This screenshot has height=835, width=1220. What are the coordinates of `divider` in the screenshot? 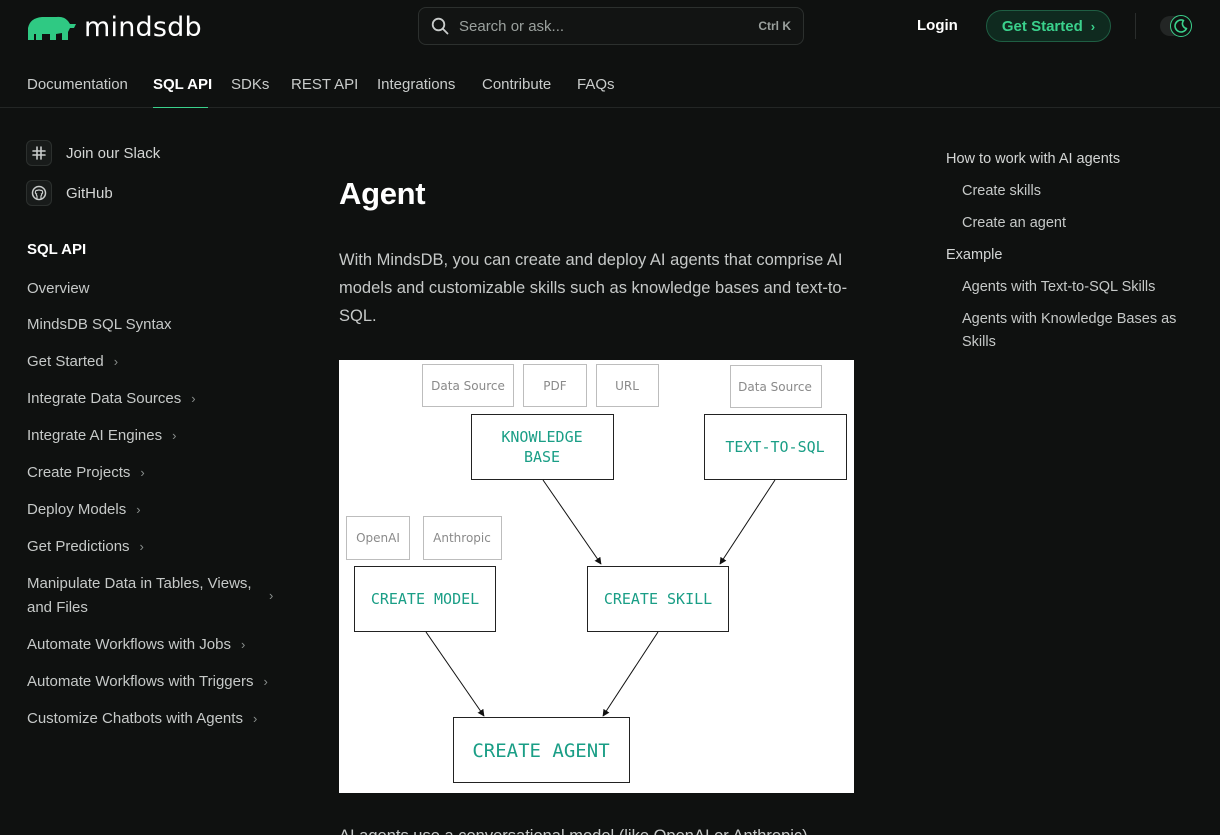 It's located at (1135, 26).